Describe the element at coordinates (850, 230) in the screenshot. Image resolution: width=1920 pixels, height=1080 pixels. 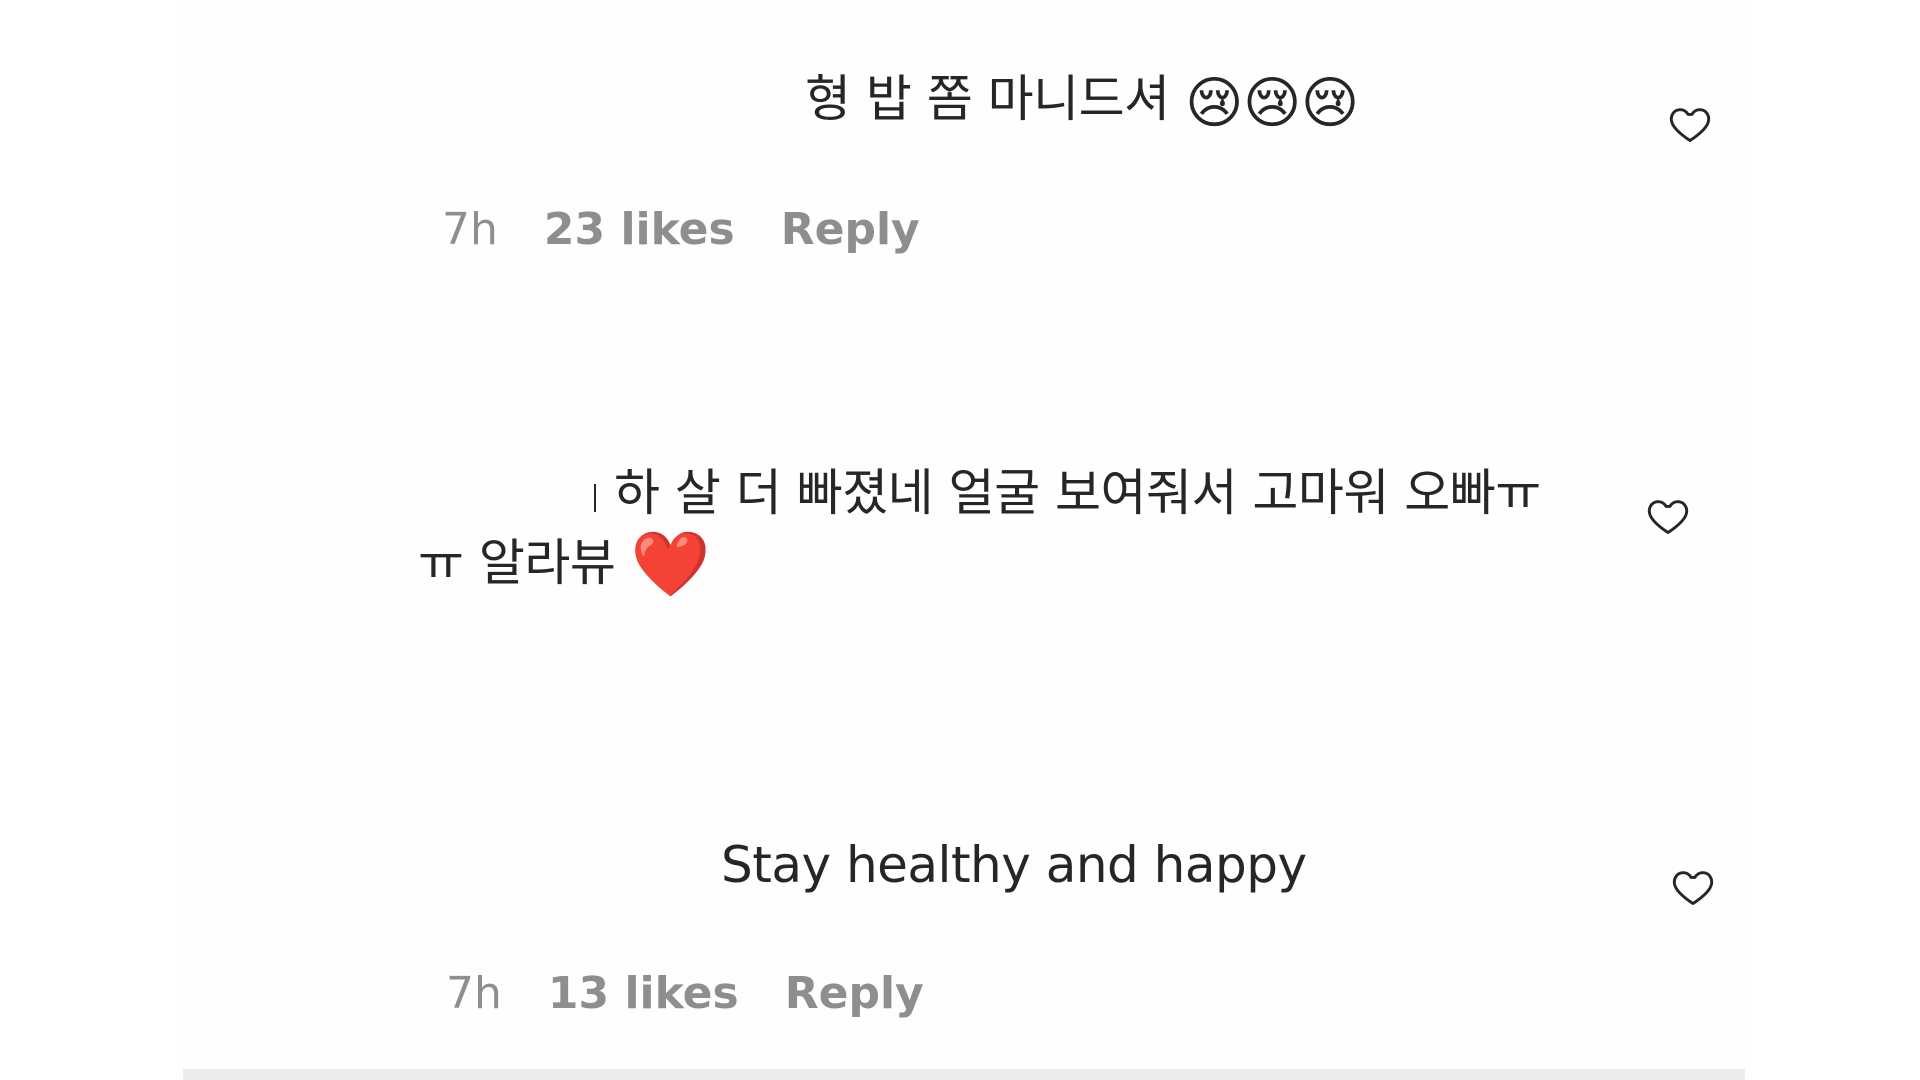
I see `comment-1-reply-button: Reply` at that location.